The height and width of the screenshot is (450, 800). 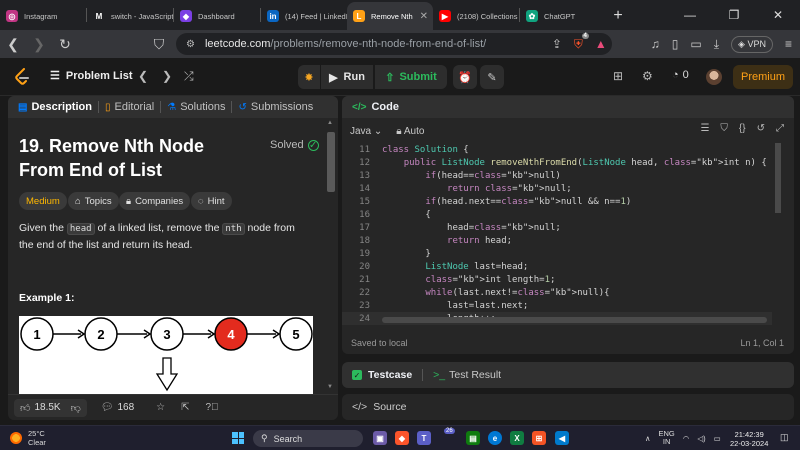 What do you see at coordinates (742, 128) in the screenshot?
I see `braces-icon: {}` at bounding box center [742, 128].